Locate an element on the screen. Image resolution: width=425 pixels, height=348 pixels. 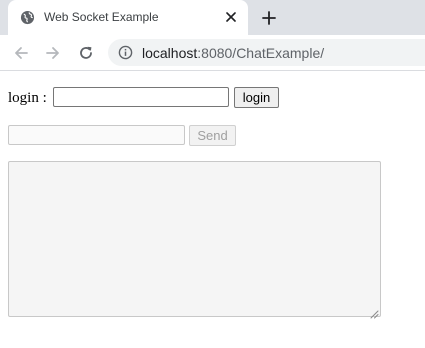
plus-icon is located at coordinates (269, 18).